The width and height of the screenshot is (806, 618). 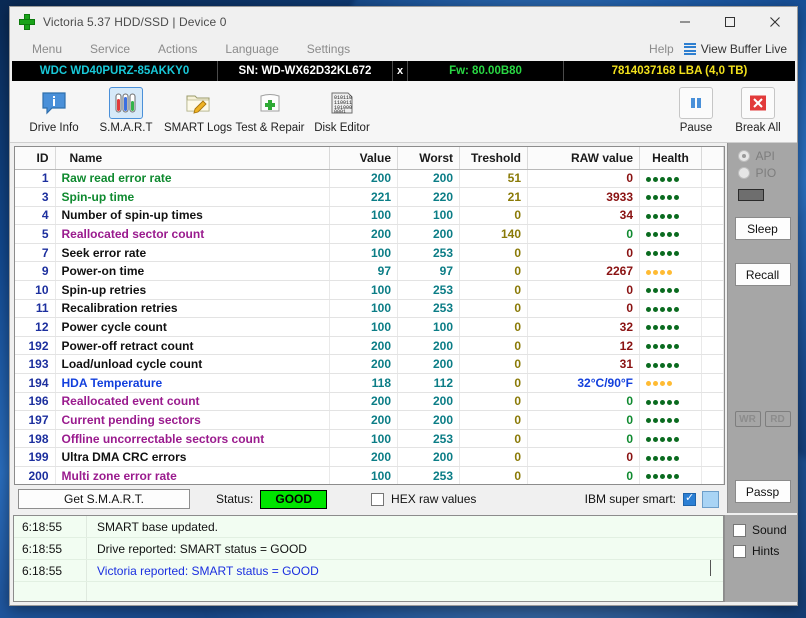 I want to click on cell-id: 3, so click(x=35, y=197).